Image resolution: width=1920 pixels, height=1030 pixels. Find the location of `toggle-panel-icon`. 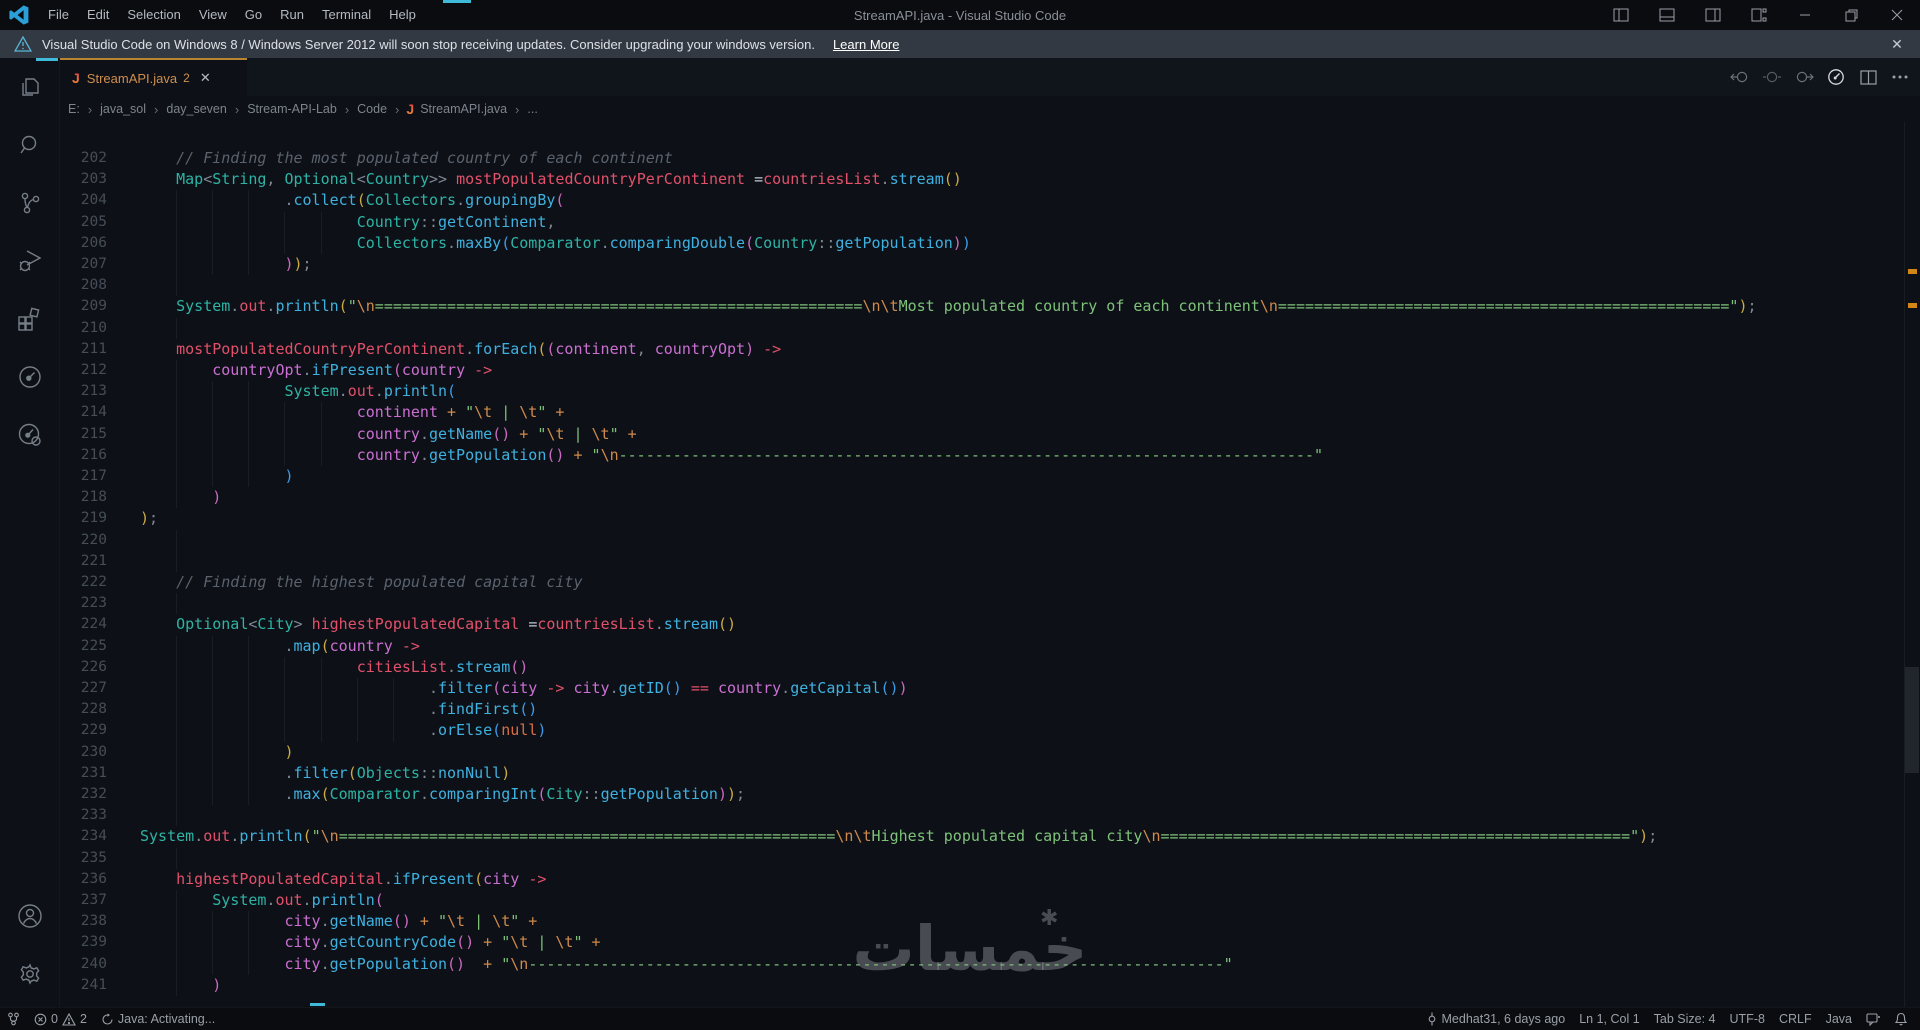

toggle-panel-icon is located at coordinates (1667, 15).